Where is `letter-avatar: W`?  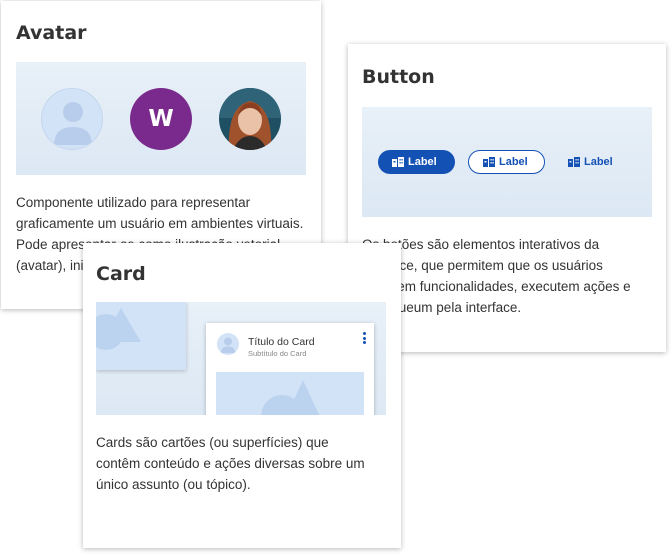
letter-avatar: W is located at coordinates (161, 119).